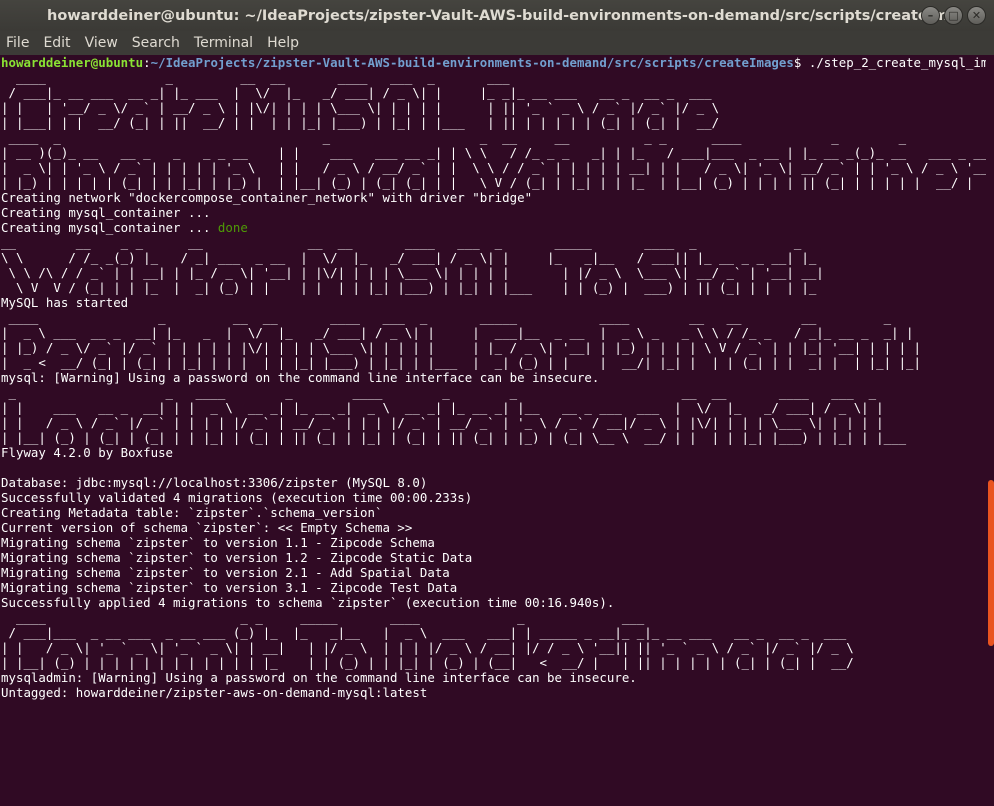  What do you see at coordinates (17, 43) in the screenshot?
I see `menu-file: File` at bounding box center [17, 43].